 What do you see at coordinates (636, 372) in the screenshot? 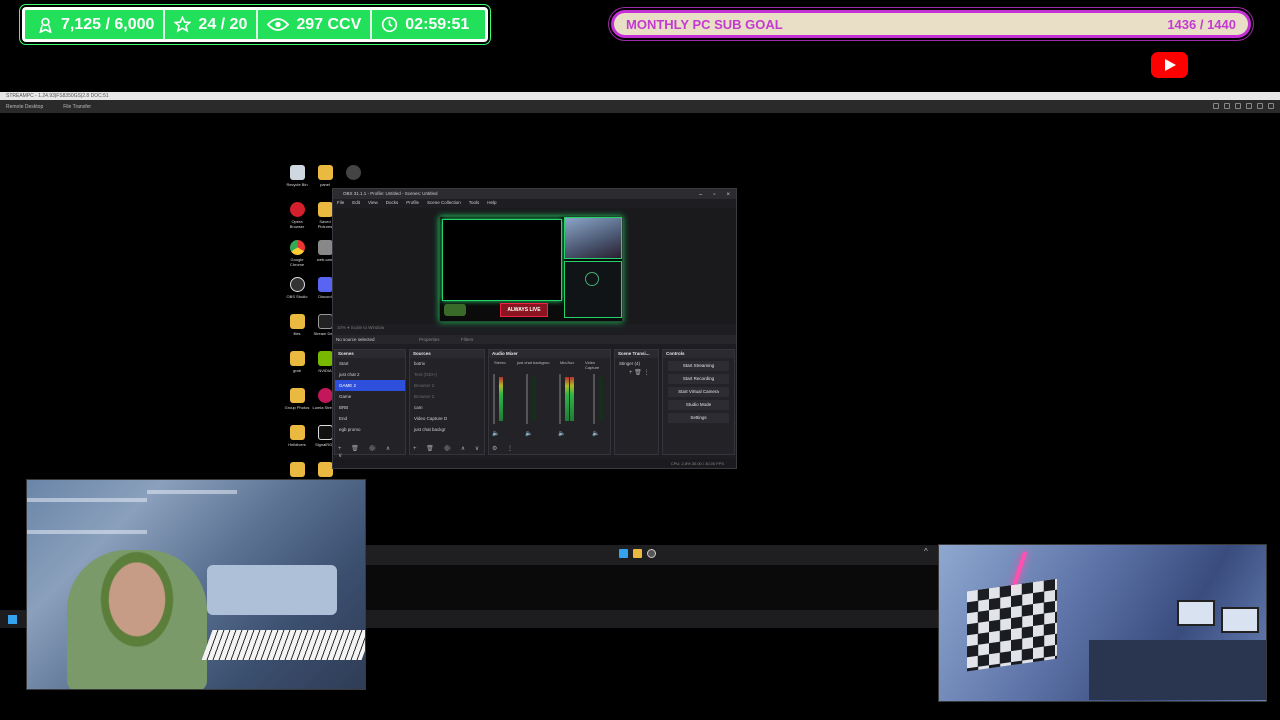
I see `transition-toolbar: + 🗑 ⋮` at bounding box center [636, 372].